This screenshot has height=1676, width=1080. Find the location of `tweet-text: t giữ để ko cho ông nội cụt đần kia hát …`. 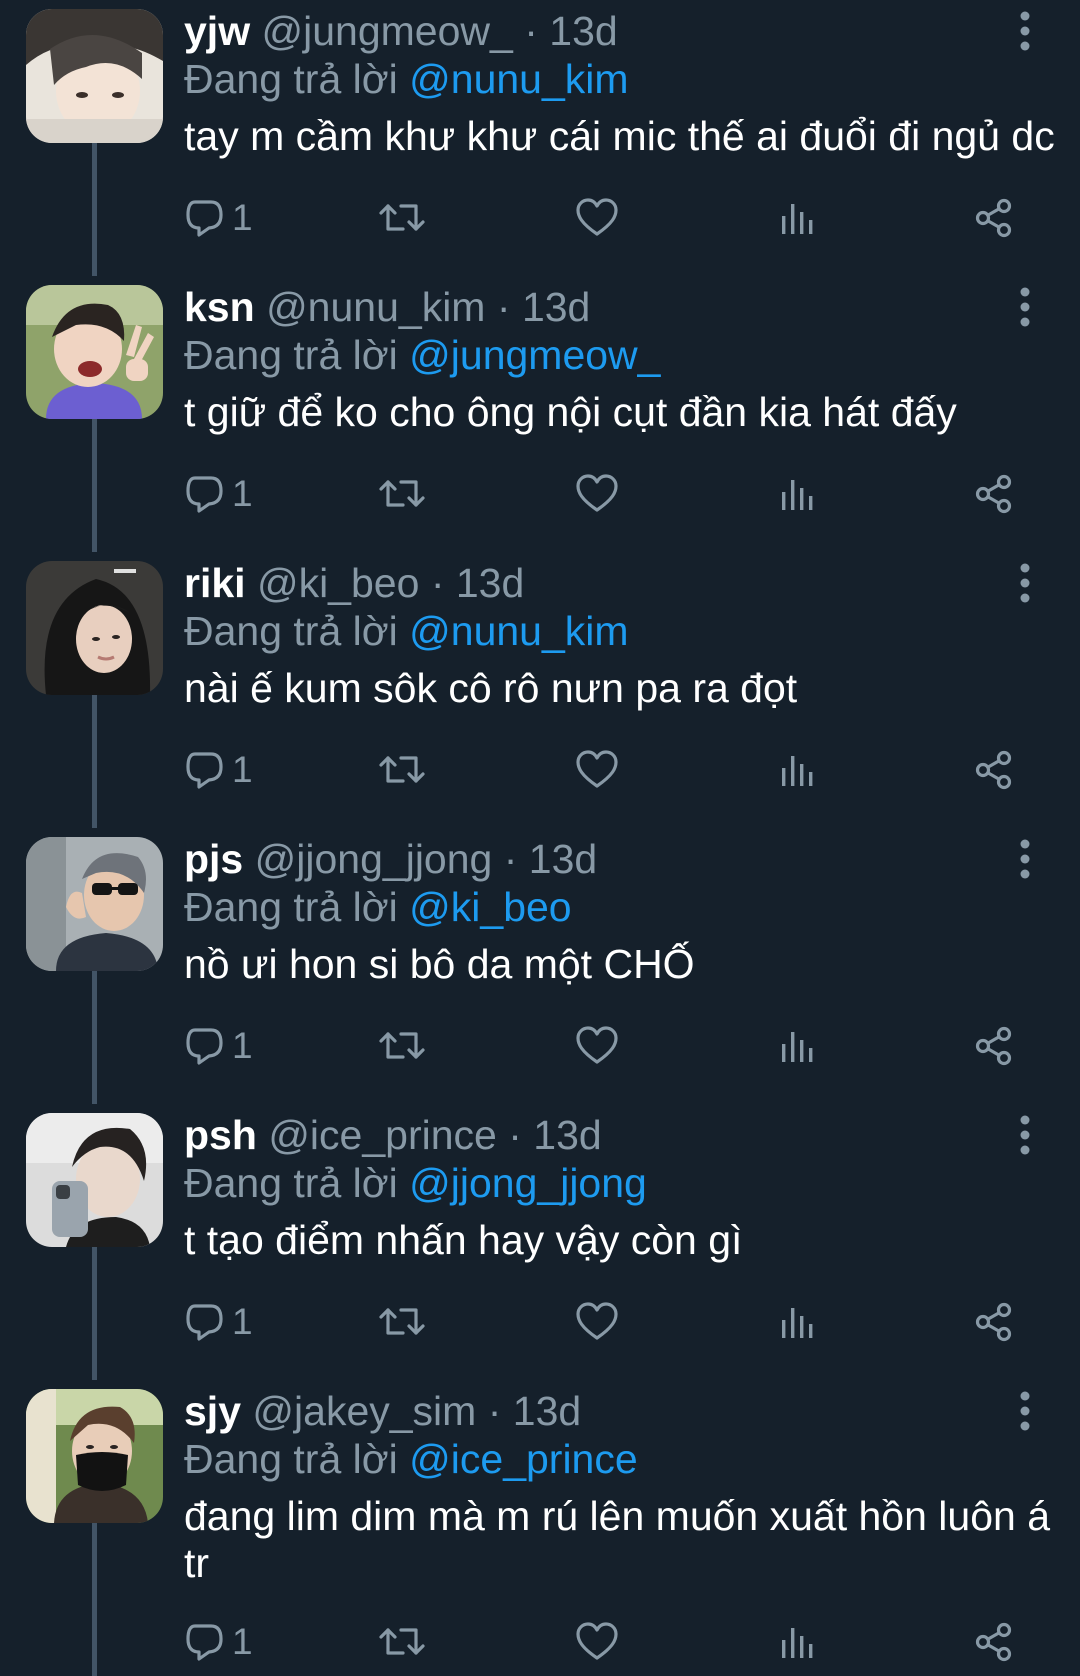

tweet-text: t giữ để ko cho ông nội cụt đần kia hát … is located at coordinates (570, 412).